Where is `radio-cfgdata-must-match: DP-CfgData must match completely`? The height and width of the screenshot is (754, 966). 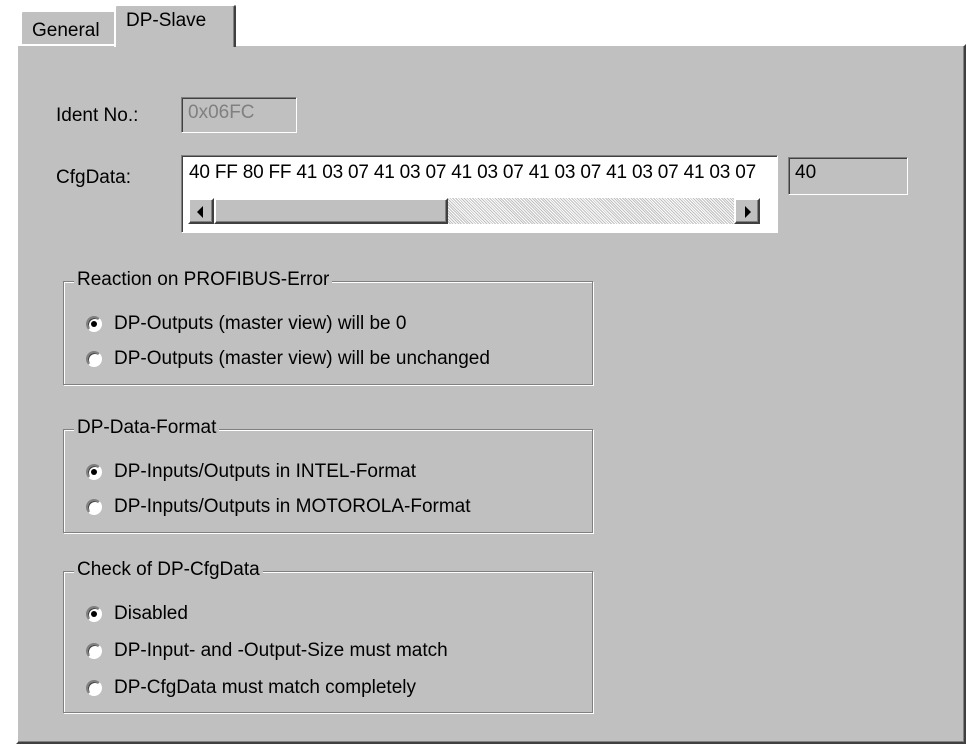 radio-cfgdata-must-match: DP-CfgData must match completely is located at coordinates (251, 688).